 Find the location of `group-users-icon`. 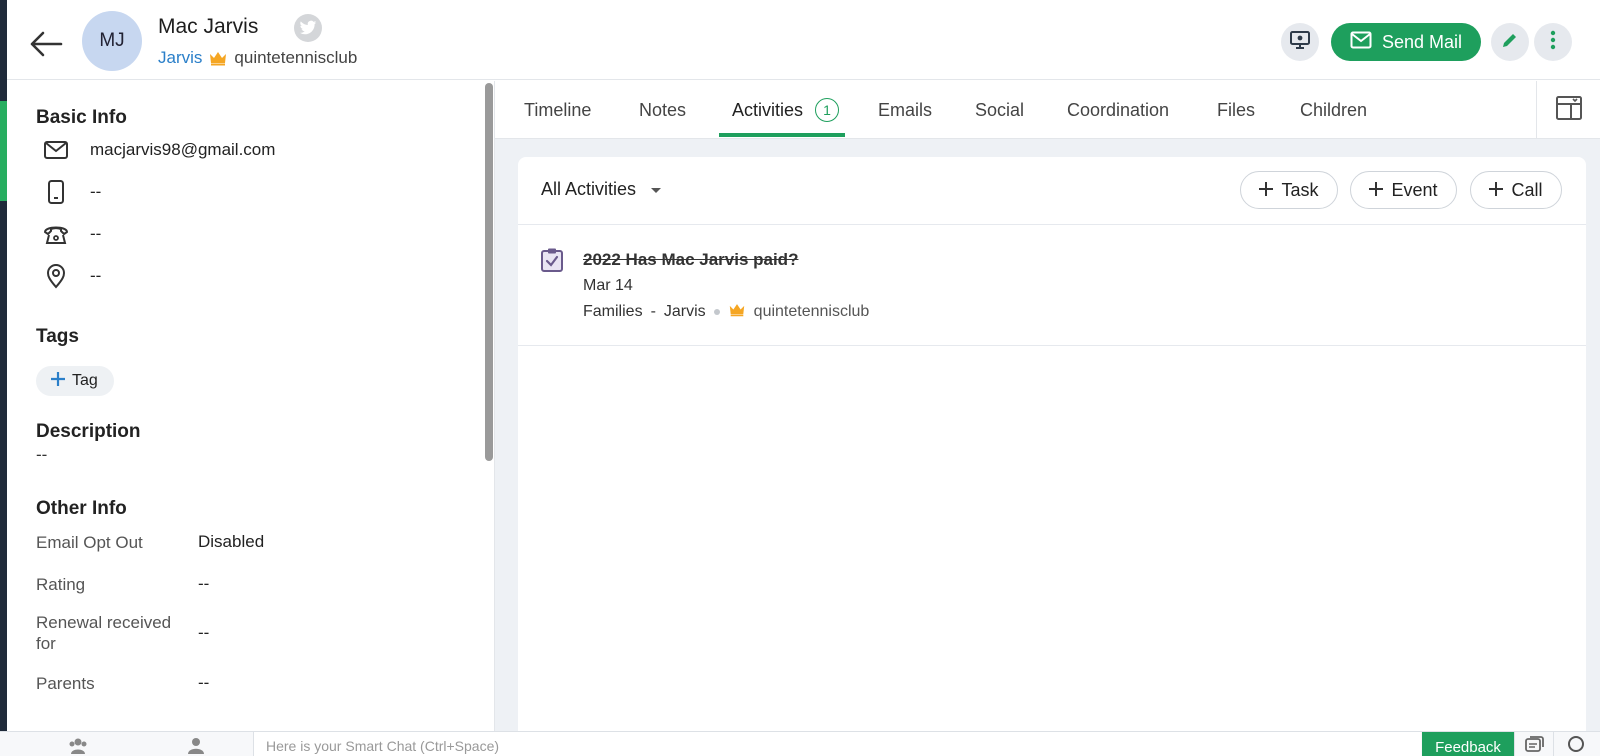

group-users-icon is located at coordinates (78, 745).